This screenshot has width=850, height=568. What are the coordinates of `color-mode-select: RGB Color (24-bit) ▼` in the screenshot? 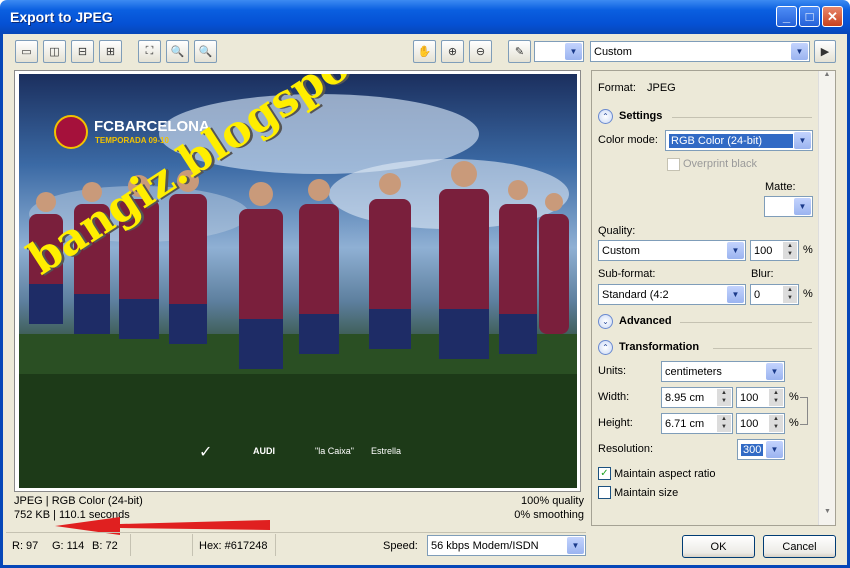 It's located at (739, 140).